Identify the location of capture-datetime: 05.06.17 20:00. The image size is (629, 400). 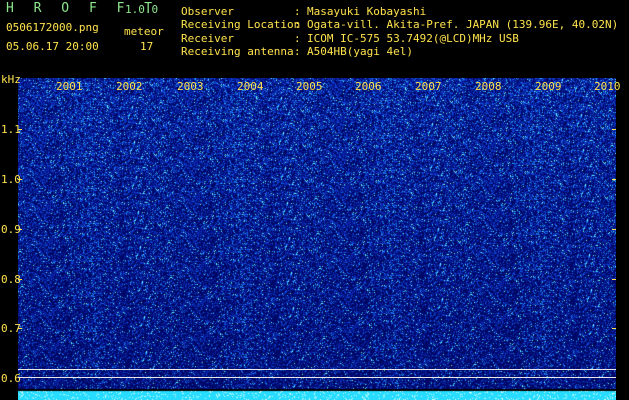
(52, 46).